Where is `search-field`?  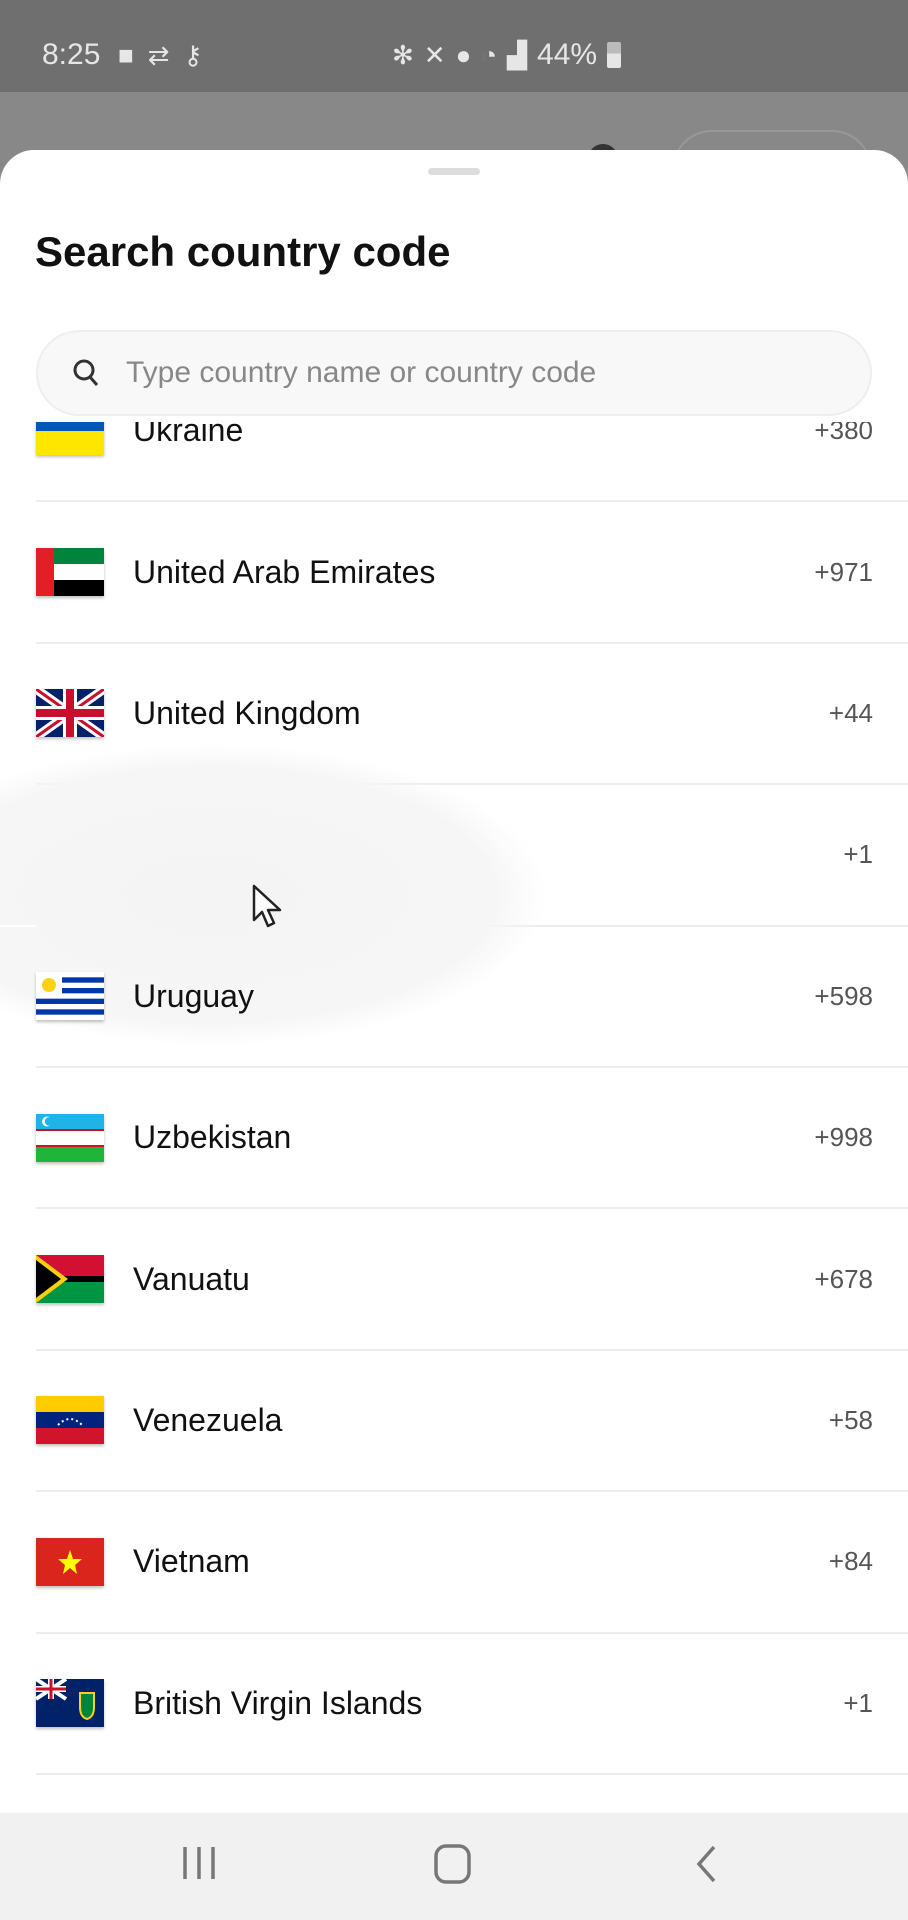
search-field is located at coordinates (454, 373).